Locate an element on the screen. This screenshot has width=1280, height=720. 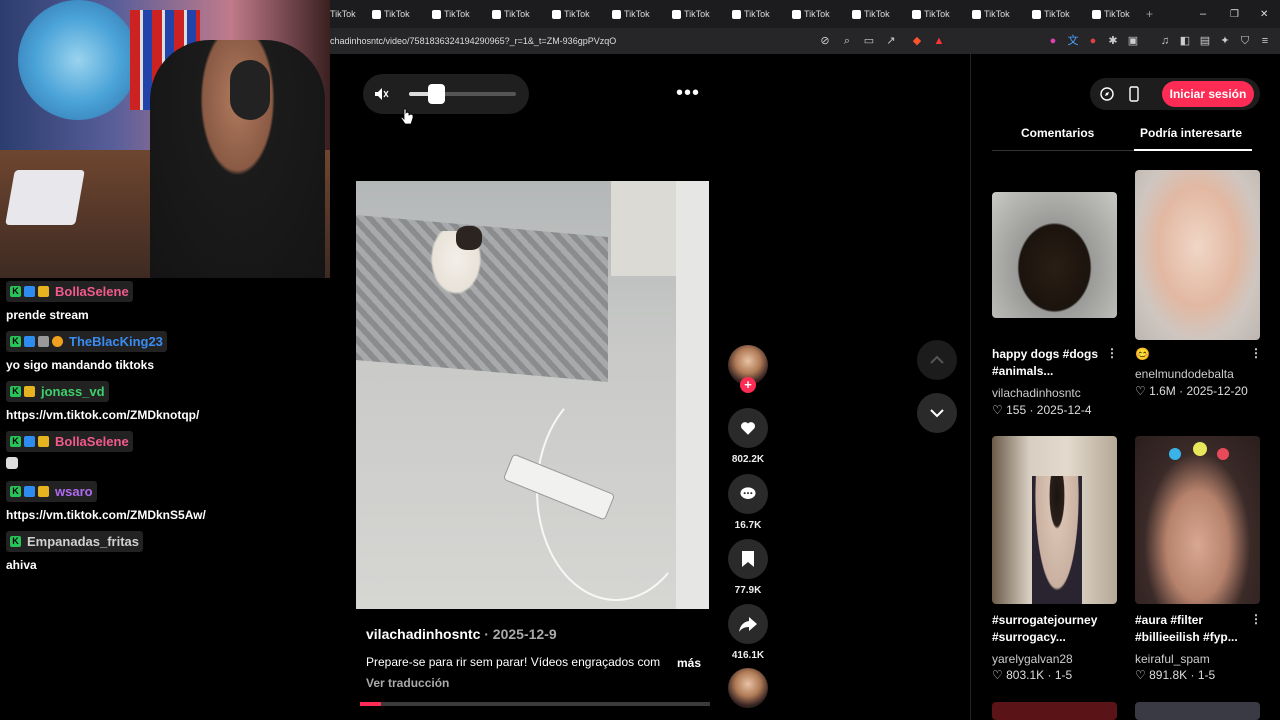
rewards-icon: ▲ is located at coordinates (939, 41).